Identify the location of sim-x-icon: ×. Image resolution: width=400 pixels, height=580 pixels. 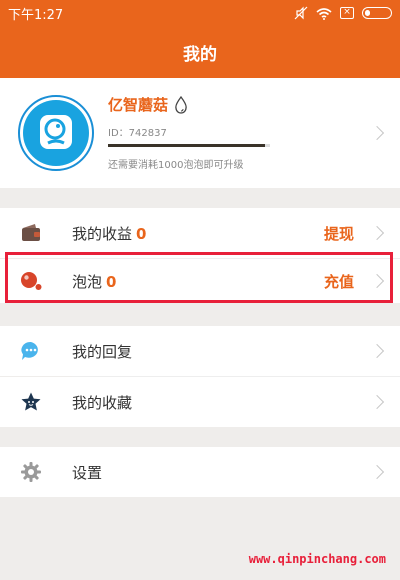
(347, 13).